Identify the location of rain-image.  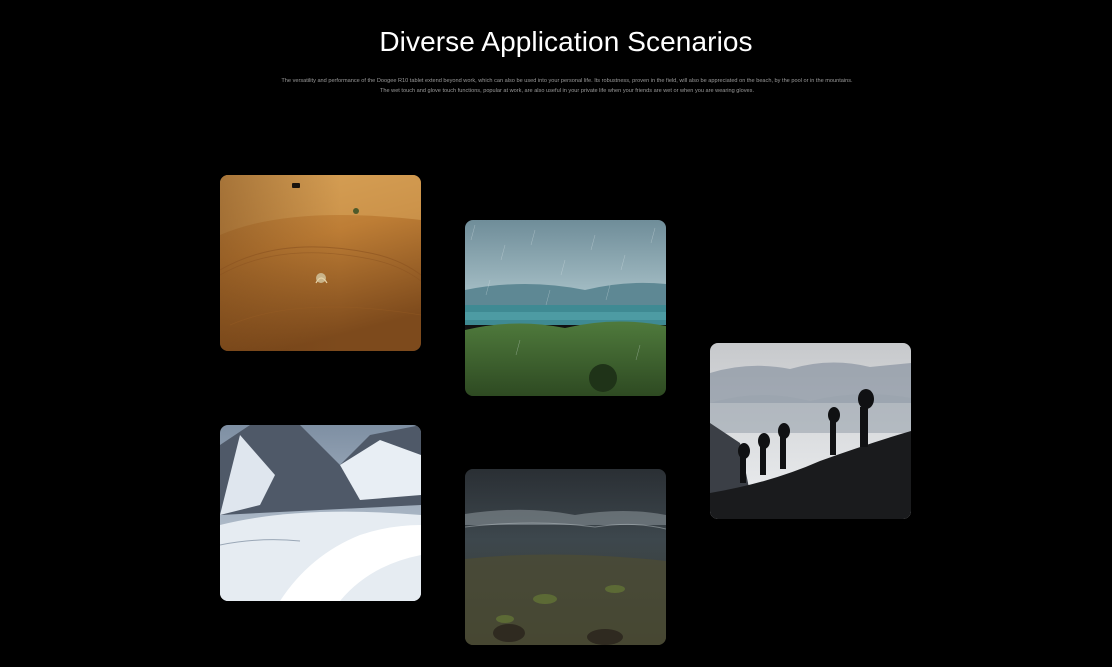
(565, 308).